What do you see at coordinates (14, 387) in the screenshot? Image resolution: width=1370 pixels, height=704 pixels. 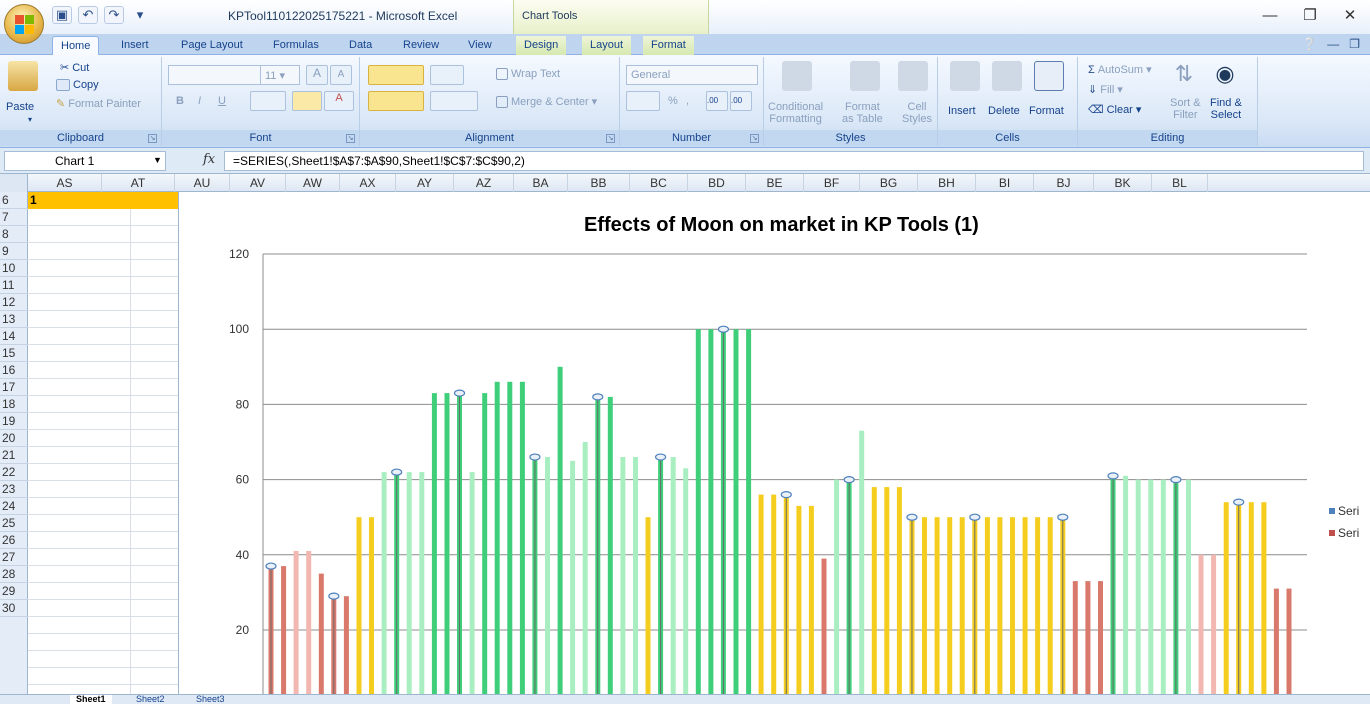 I see `row-header-17: 17` at bounding box center [14, 387].